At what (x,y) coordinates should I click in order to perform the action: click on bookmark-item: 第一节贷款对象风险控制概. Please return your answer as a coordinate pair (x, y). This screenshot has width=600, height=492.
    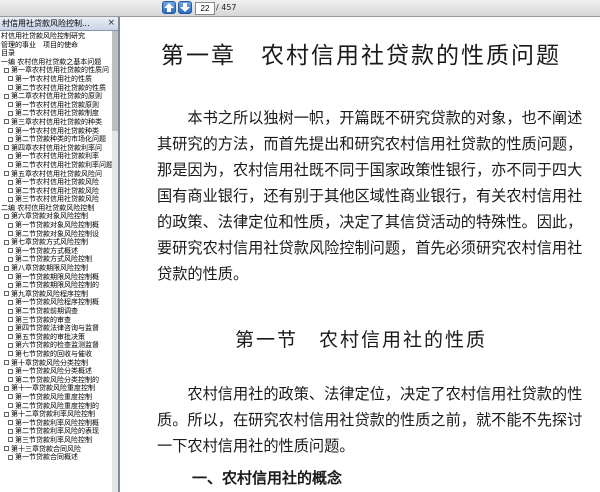
    Looking at the image, I should click on (56, 225).